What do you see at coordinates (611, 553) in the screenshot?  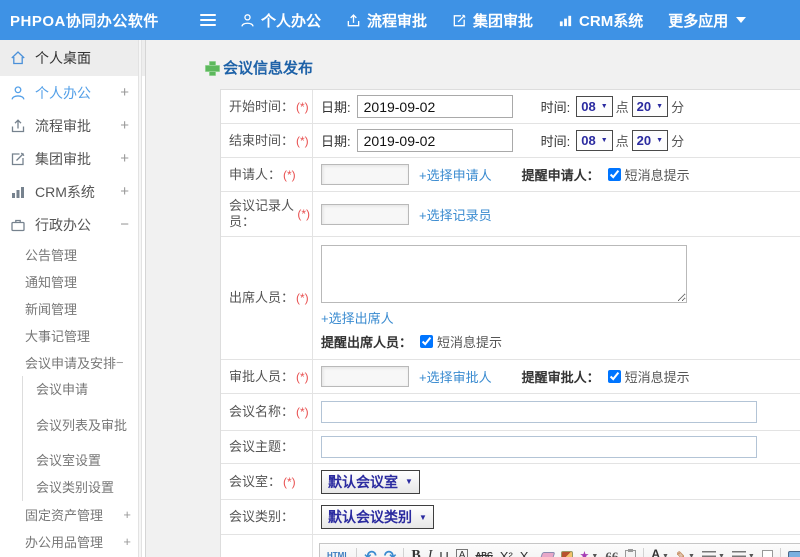 I see `blockquote-button: 66` at bounding box center [611, 553].